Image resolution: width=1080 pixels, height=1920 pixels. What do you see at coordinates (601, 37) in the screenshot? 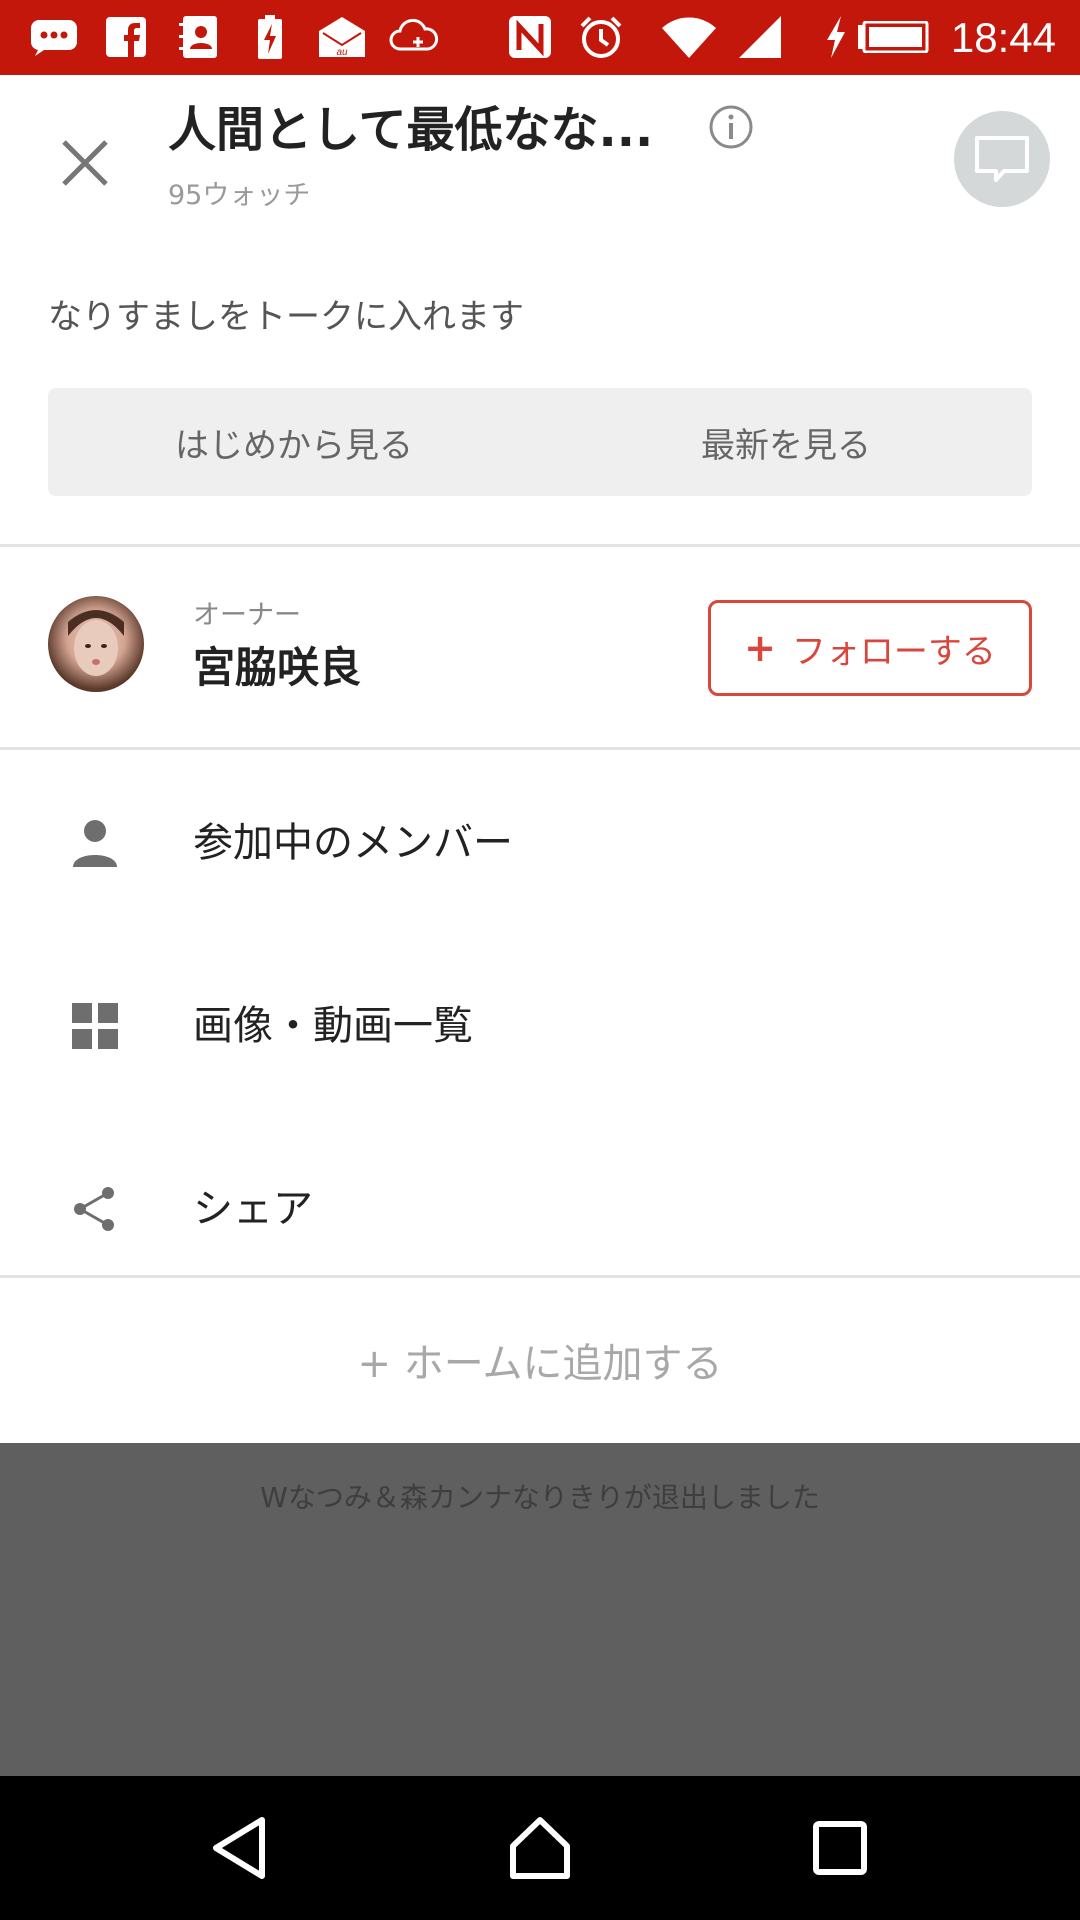
I see `alarm-icon` at bounding box center [601, 37].